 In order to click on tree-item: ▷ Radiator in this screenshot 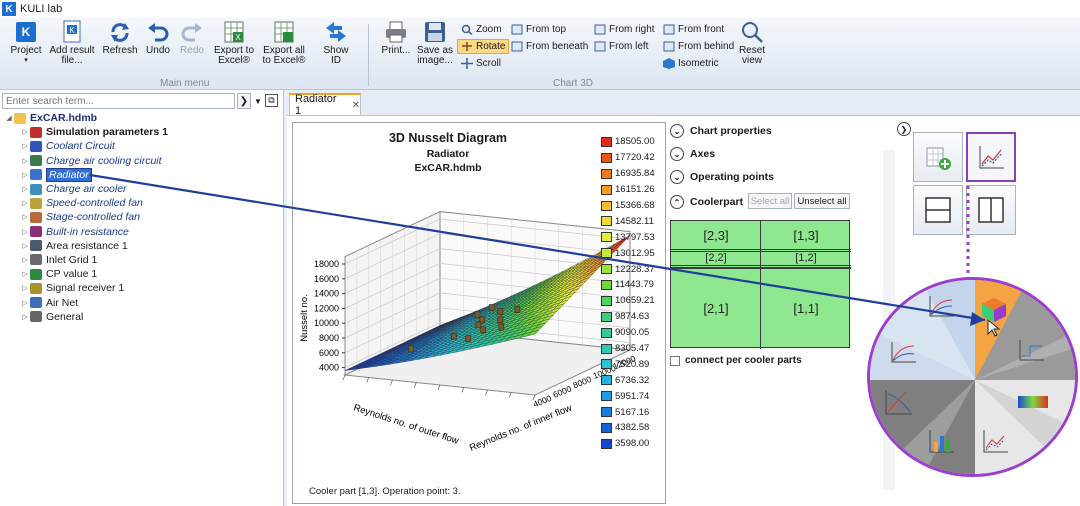, I will do `click(150, 174)`.